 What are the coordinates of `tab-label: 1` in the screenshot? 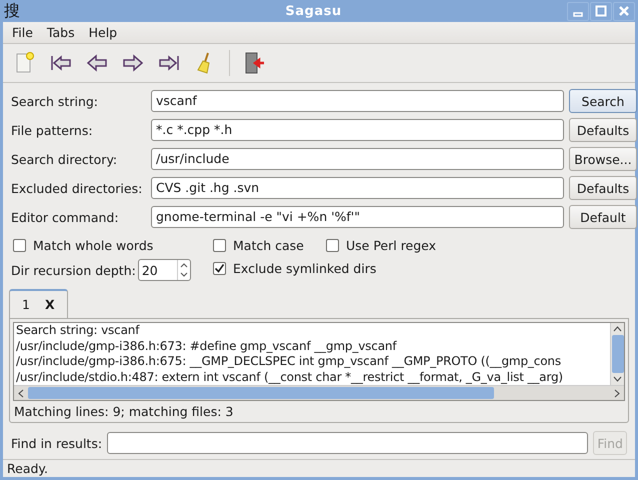 It's located at (26, 304).